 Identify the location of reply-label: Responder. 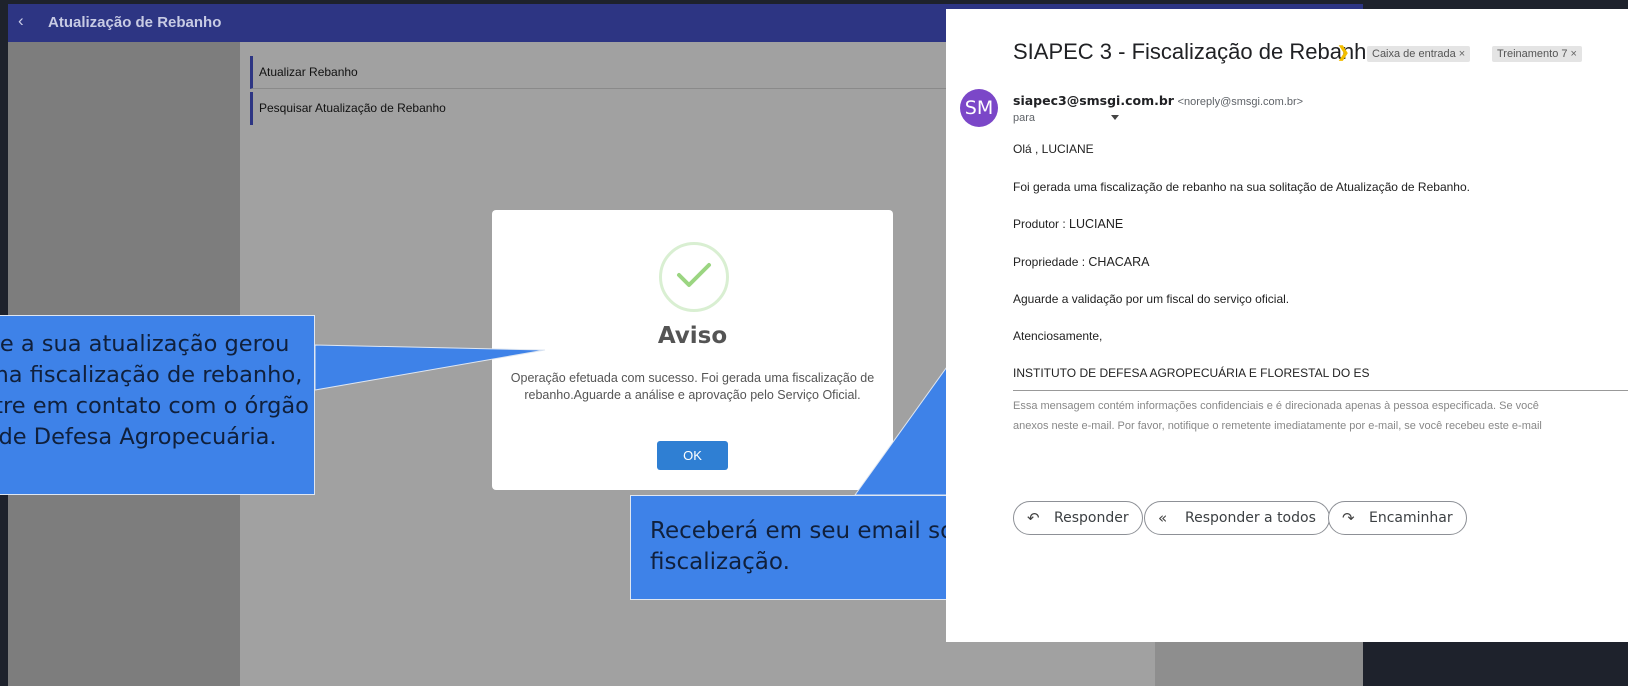
(1091, 518).